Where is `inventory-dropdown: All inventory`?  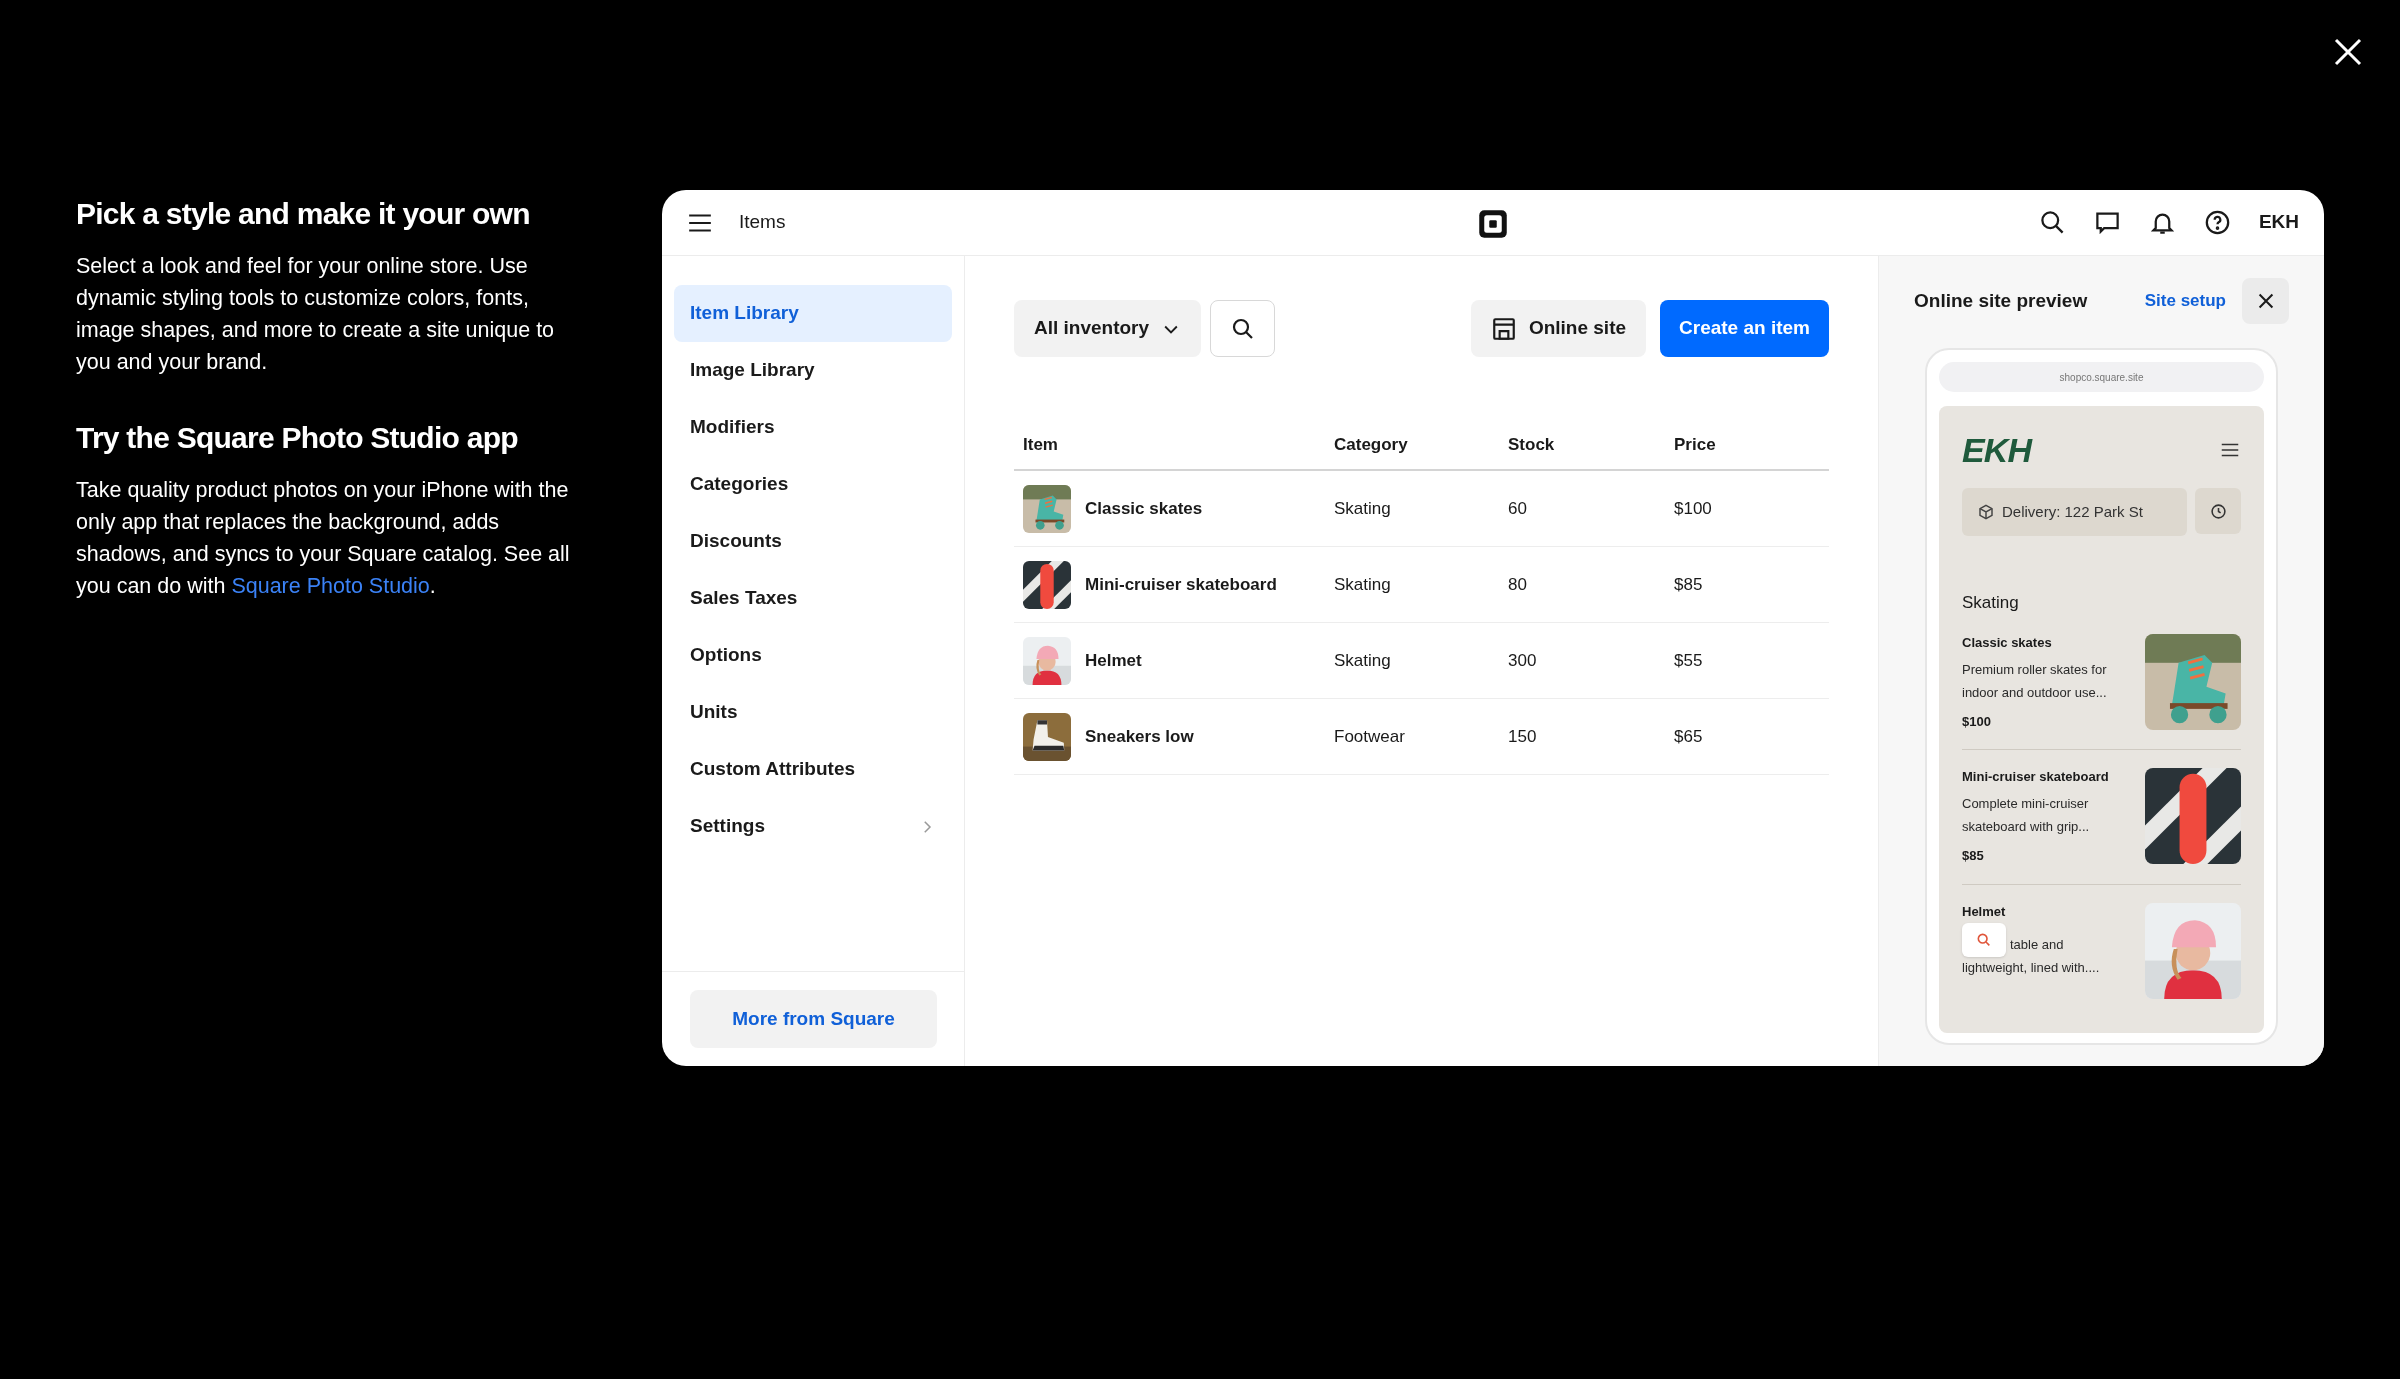 inventory-dropdown: All inventory is located at coordinates (1108, 328).